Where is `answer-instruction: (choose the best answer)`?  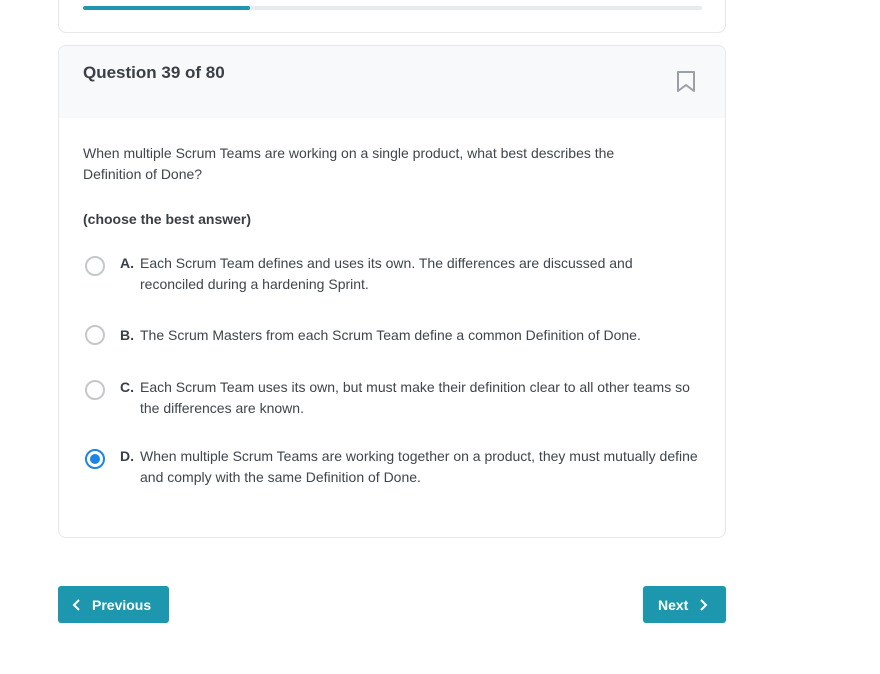 answer-instruction: (choose the best answer) is located at coordinates (167, 219).